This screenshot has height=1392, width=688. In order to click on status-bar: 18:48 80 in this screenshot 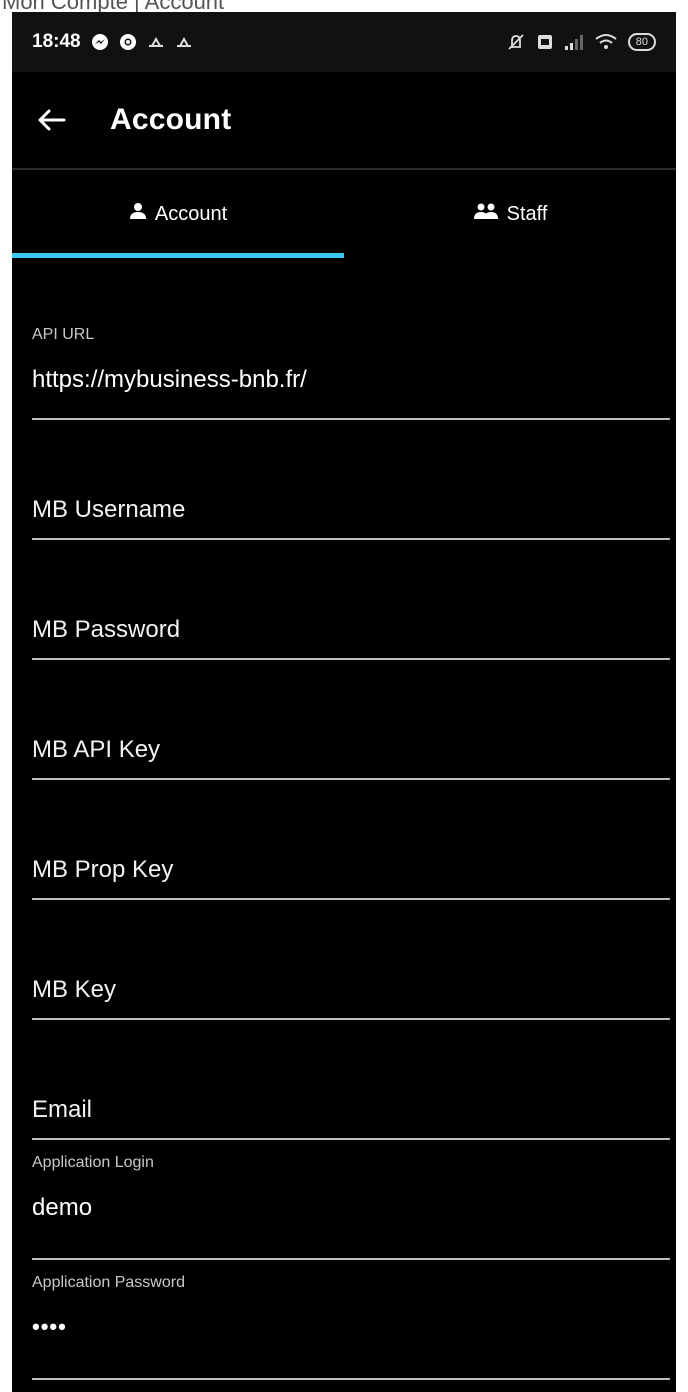, I will do `click(344, 42)`.